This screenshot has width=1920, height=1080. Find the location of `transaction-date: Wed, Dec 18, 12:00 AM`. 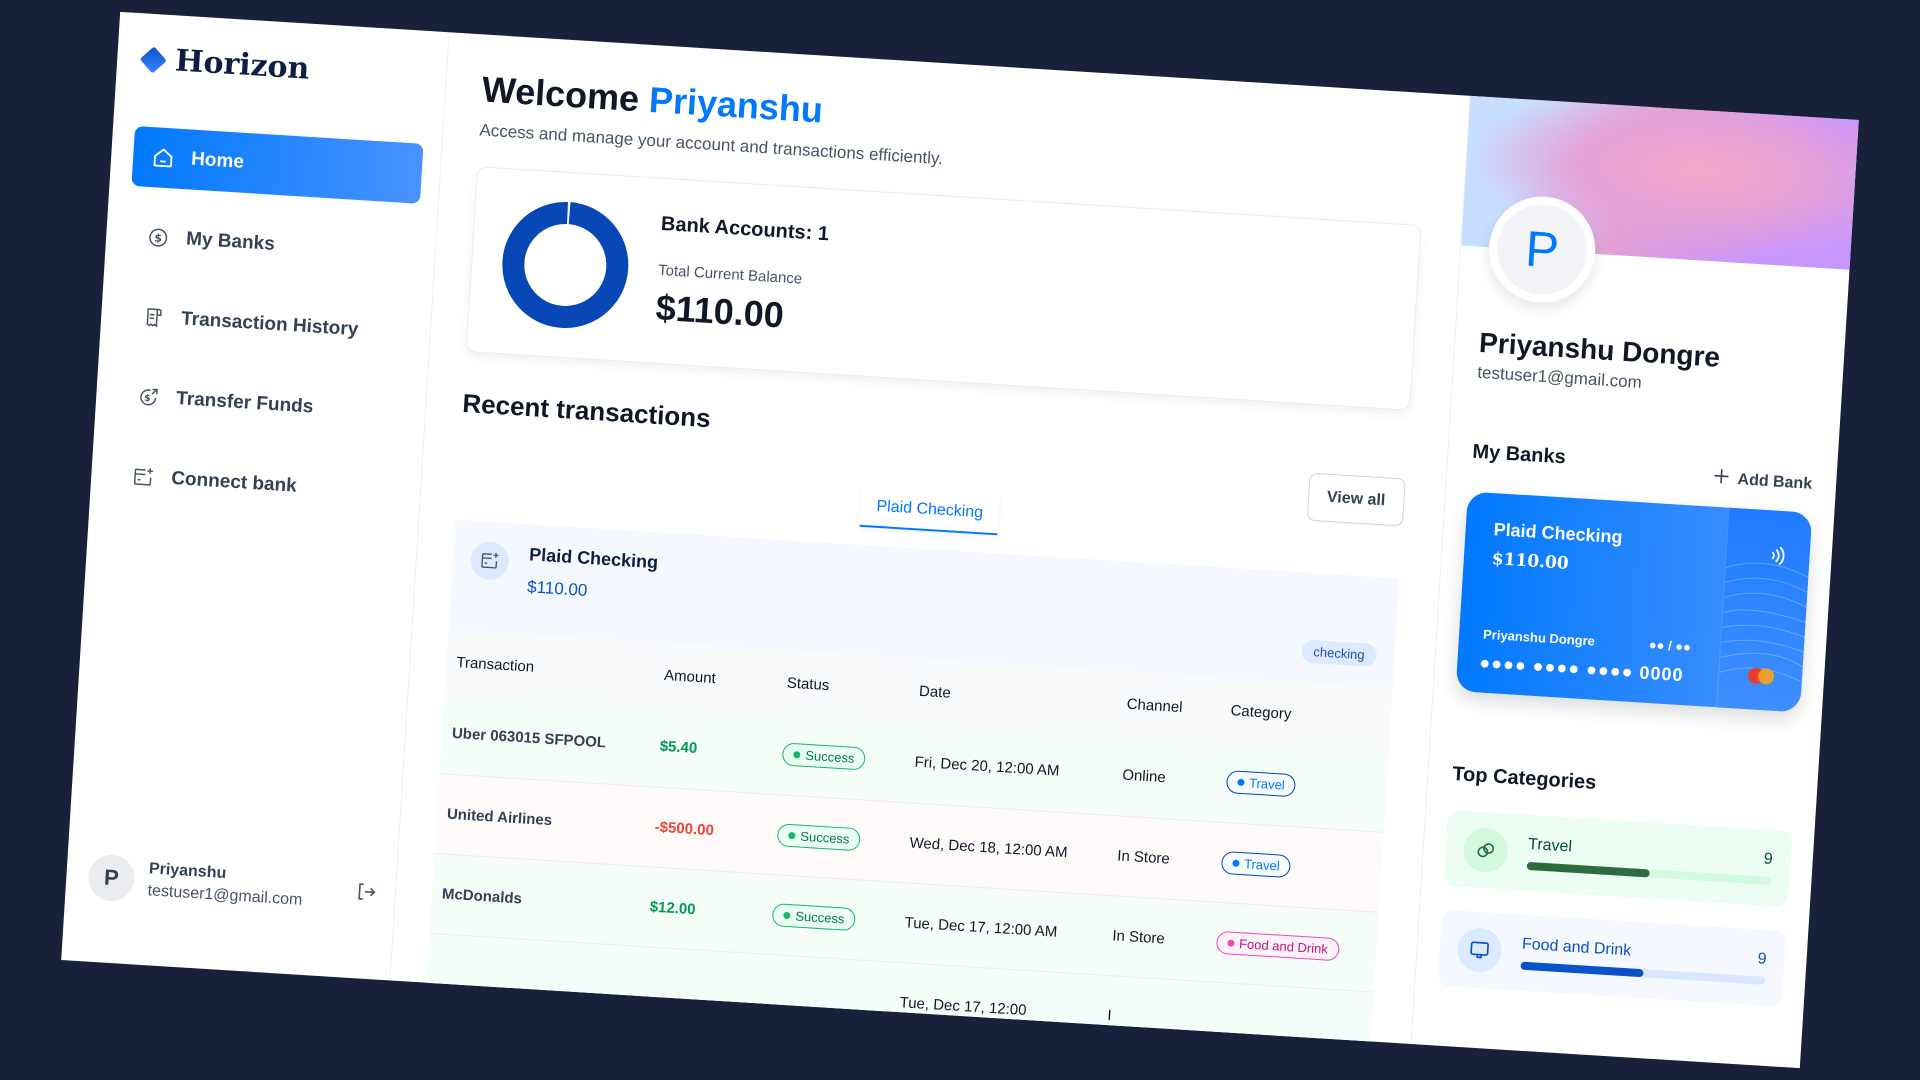

transaction-date: Wed, Dec 18, 12:00 AM is located at coordinates (1003, 848).